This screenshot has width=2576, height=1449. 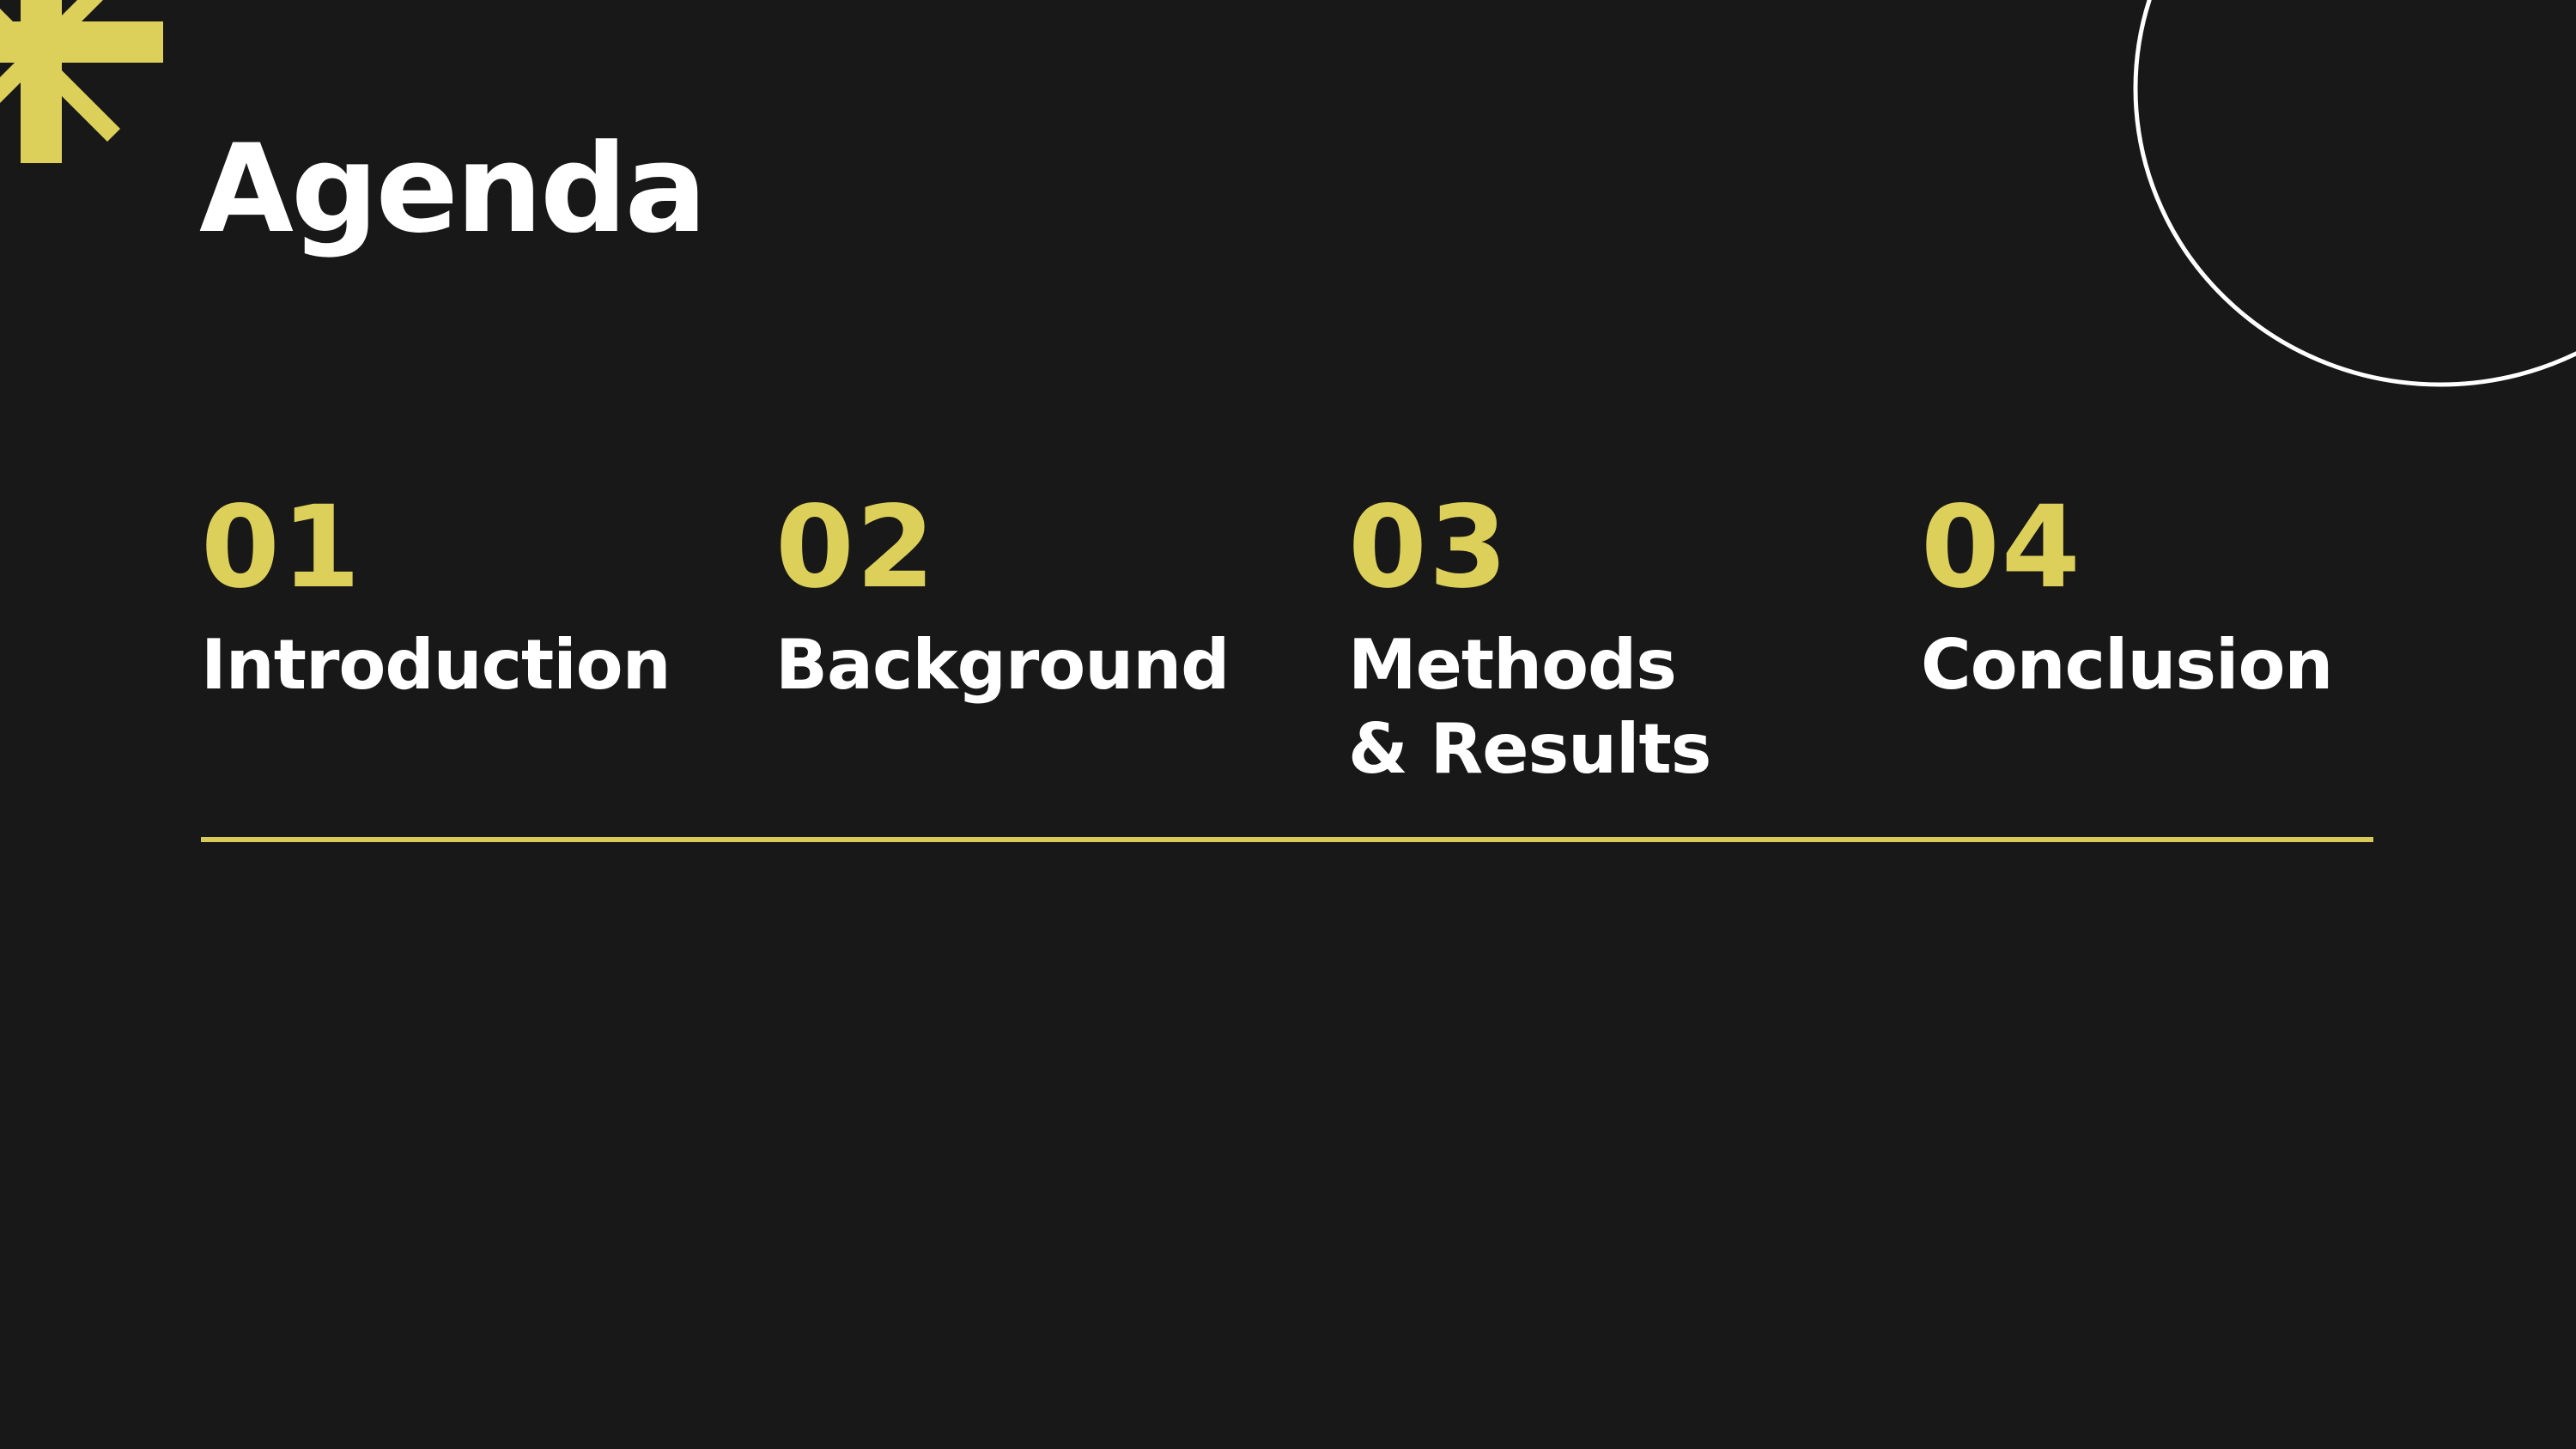 I want to click on agenda-item-number: 02, so click(x=856, y=548).